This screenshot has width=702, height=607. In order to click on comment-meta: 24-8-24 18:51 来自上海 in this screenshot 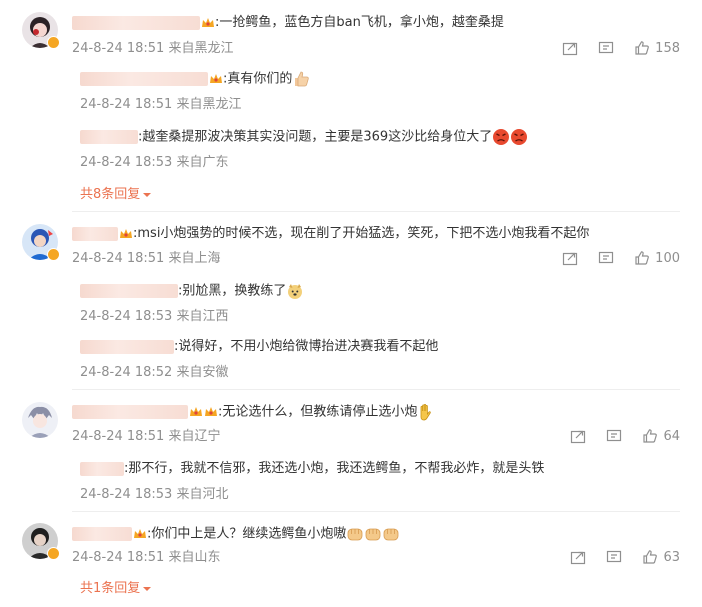, I will do `click(146, 258)`.